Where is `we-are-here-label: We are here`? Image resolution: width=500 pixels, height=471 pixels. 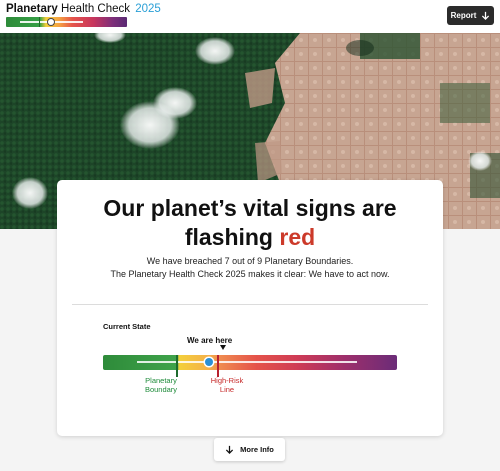 we-are-here-label: We are here is located at coordinates (210, 340).